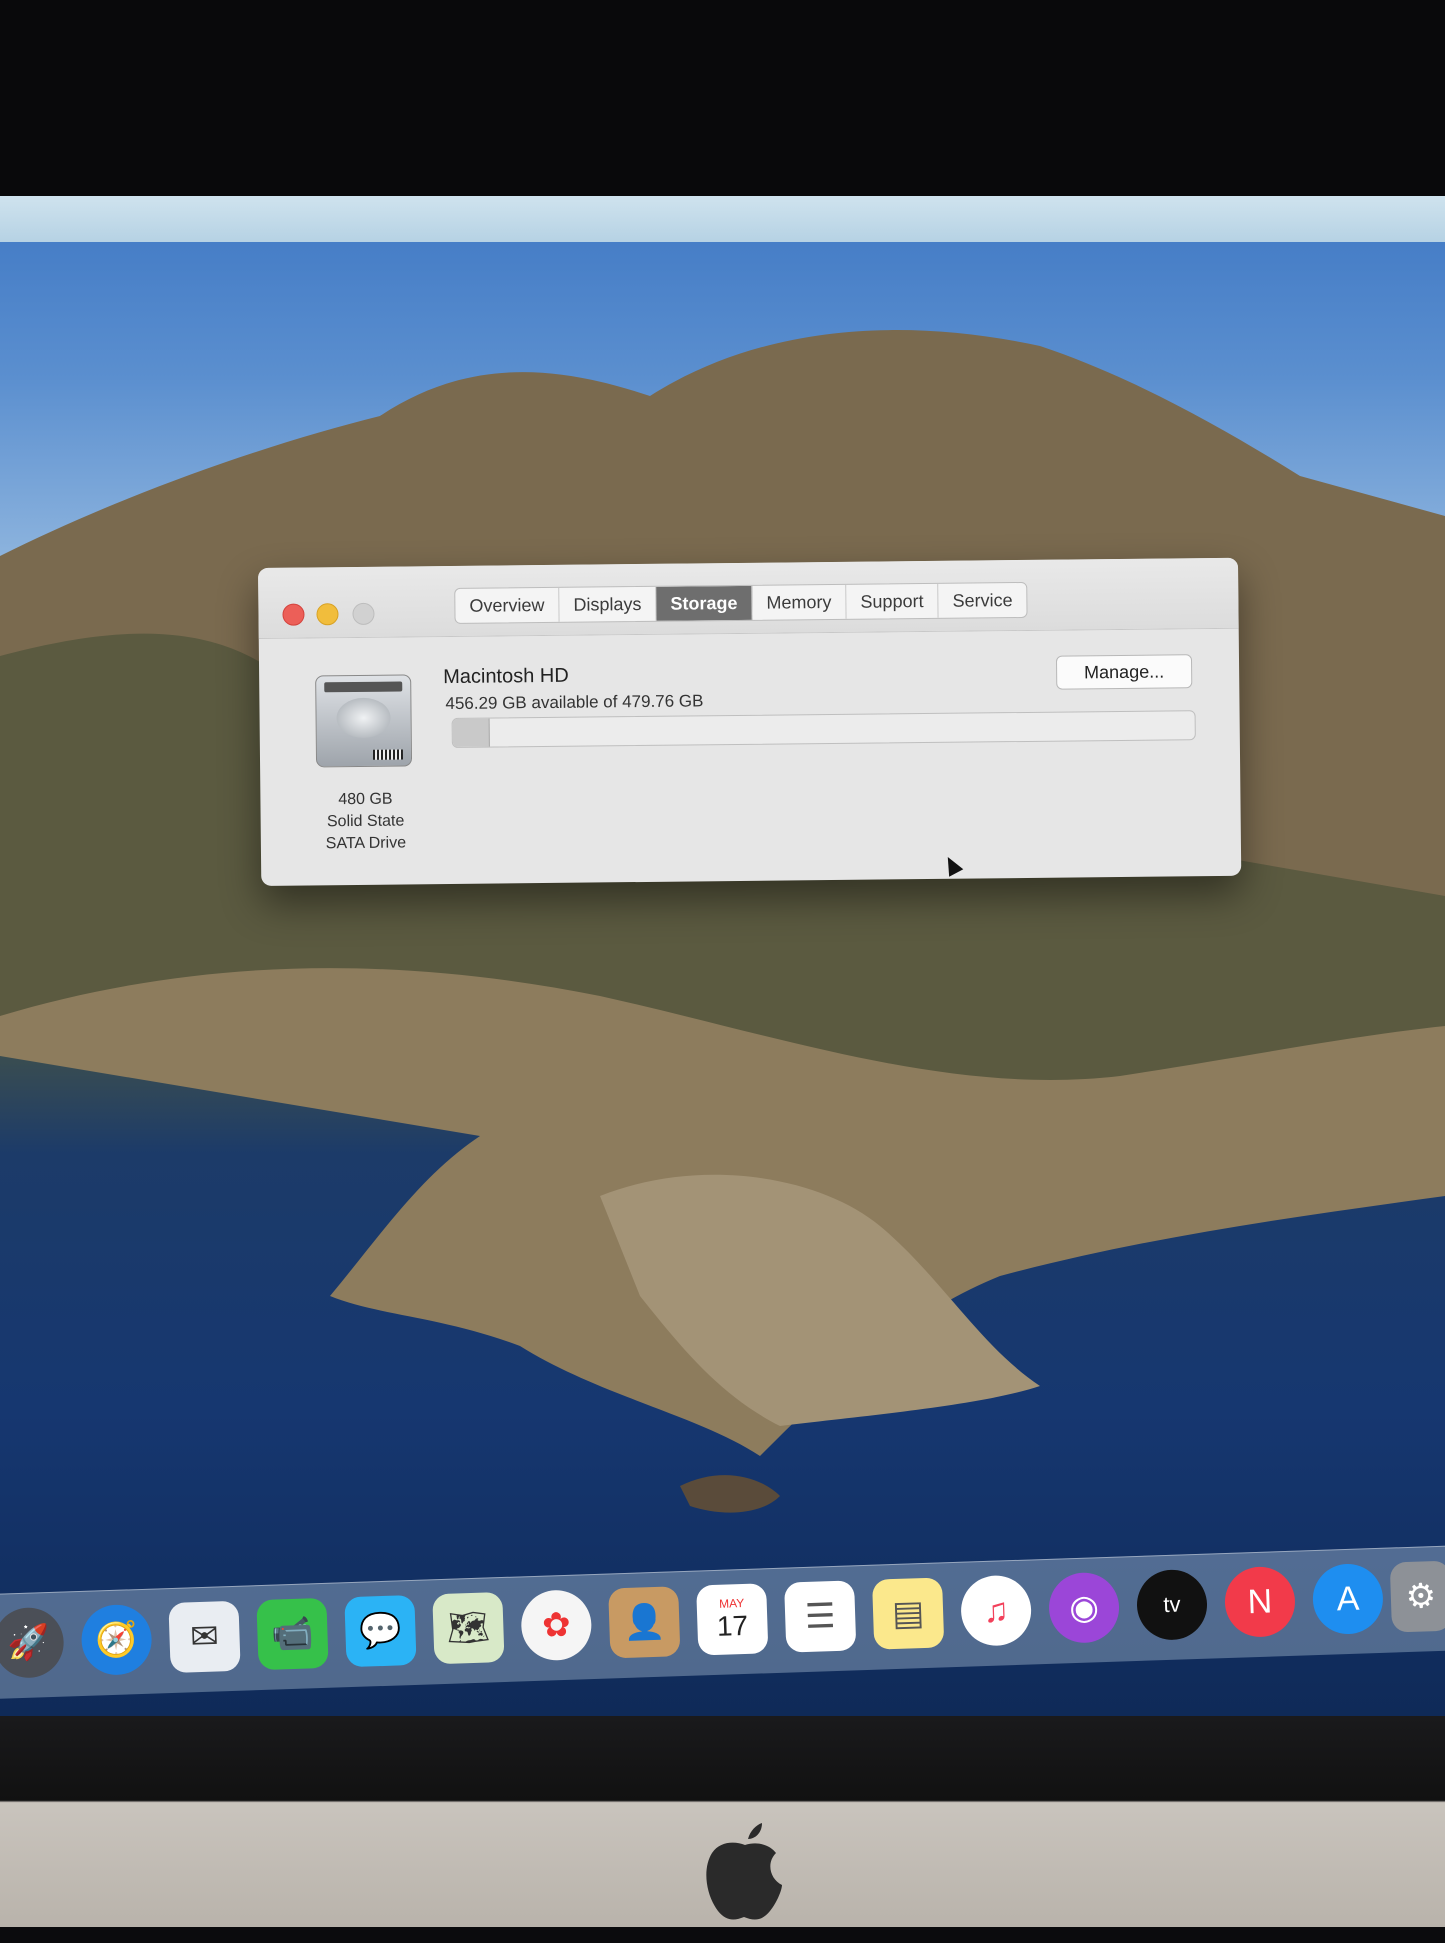  Describe the element at coordinates (1348, 1599) in the screenshot. I see `app-store-icon: A` at that location.